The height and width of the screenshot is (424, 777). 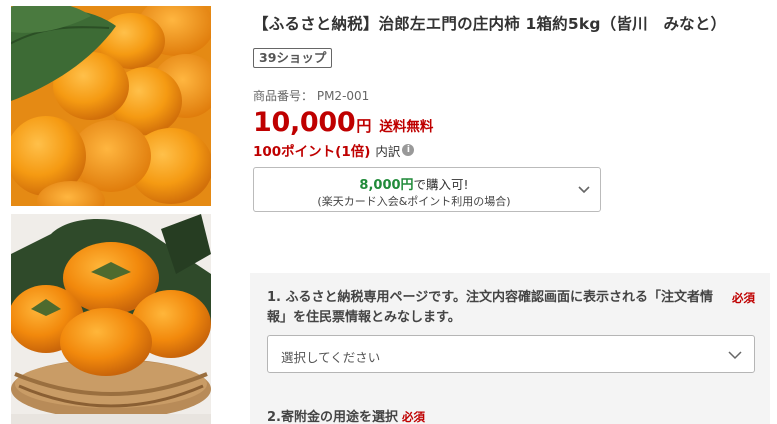 What do you see at coordinates (293, 58) in the screenshot?
I see `shop-39-badge: 39ショップ` at bounding box center [293, 58].